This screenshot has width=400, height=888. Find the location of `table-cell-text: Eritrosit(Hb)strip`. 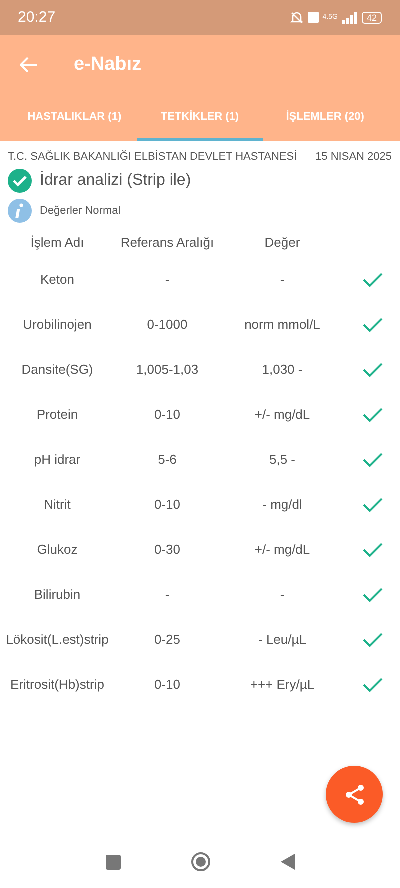

table-cell-text: Eritrosit(Hb)strip is located at coordinates (58, 684).